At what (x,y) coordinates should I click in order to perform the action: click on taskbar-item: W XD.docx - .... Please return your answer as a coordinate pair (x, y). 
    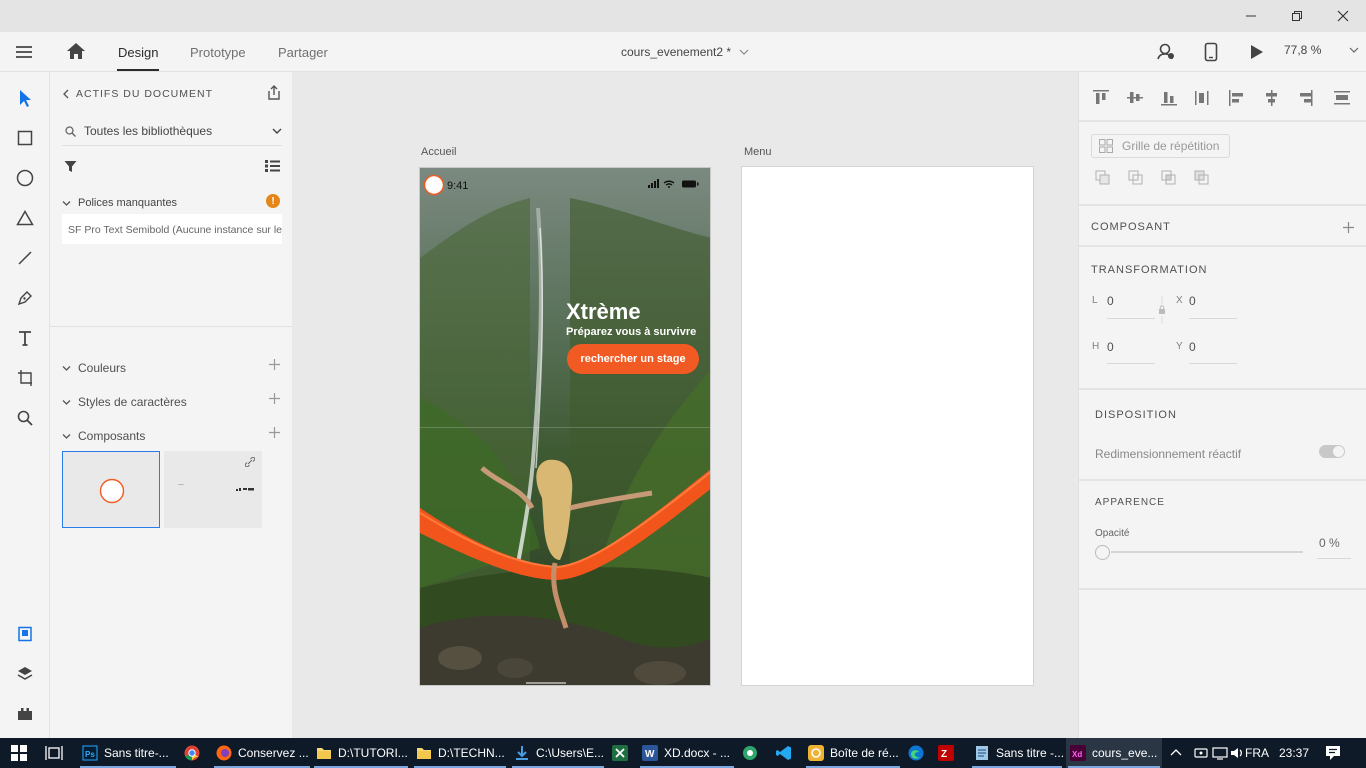
    Looking at the image, I should click on (687, 753).